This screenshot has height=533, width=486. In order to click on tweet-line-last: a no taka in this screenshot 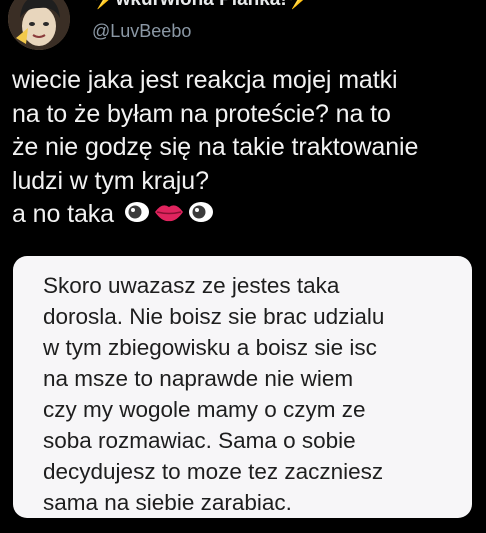, I will do `click(247, 215)`.